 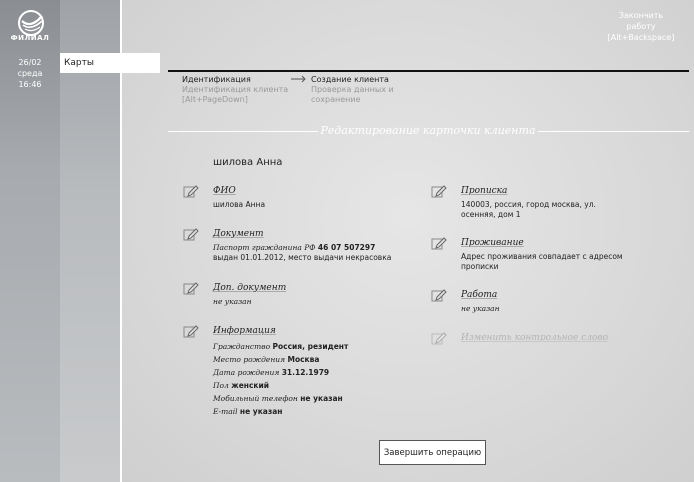 I want to click on sidebar-item-label: Карты, so click(x=79, y=63).